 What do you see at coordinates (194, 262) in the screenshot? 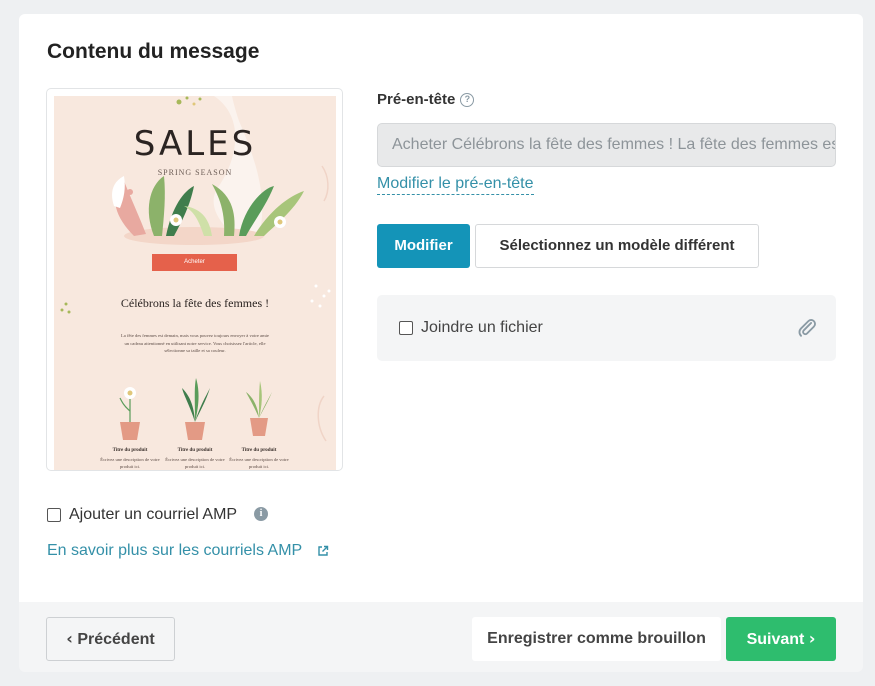
I see `preview-cta-button: Acheter` at bounding box center [194, 262].